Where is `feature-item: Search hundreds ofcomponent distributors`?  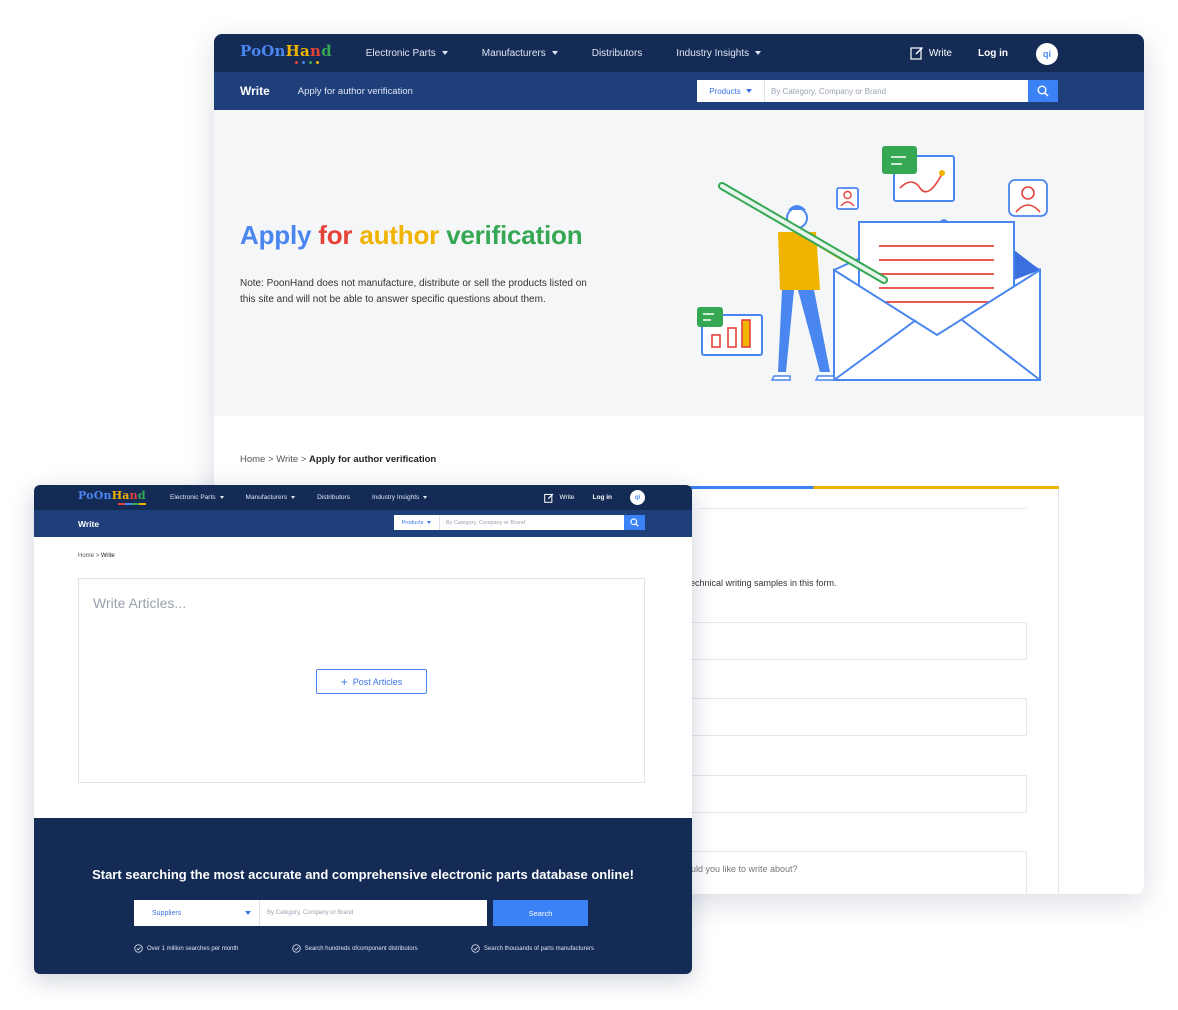
feature-item: Search hundreds ofcomponent distributors is located at coordinates (354, 948).